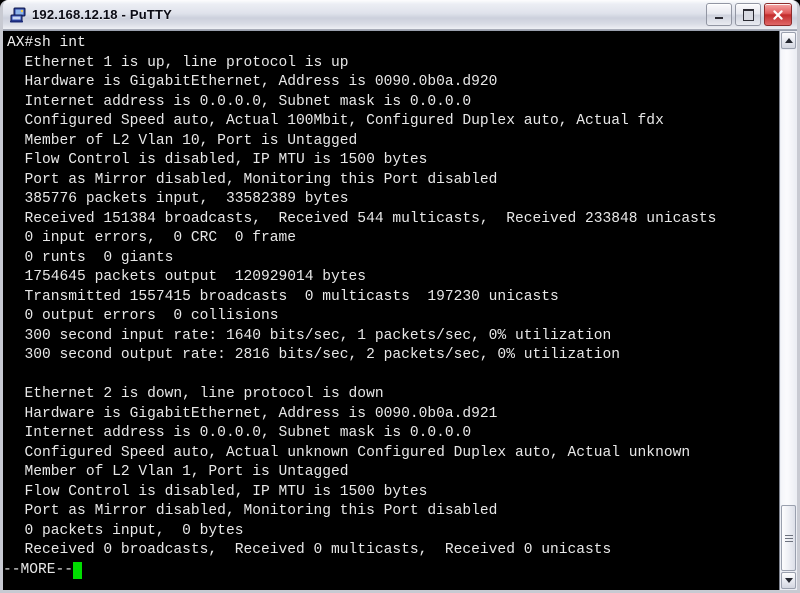  Describe the element at coordinates (788, 538) in the screenshot. I see `scrollbar-thumb` at that location.